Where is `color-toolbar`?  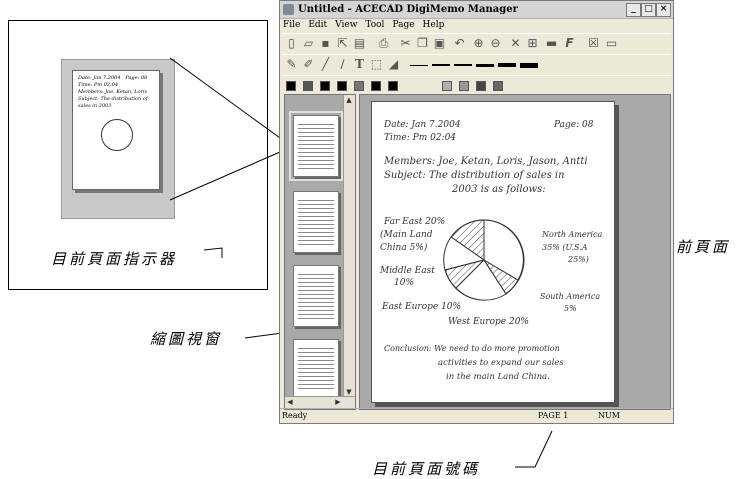
color-toolbar is located at coordinates (476, 85).